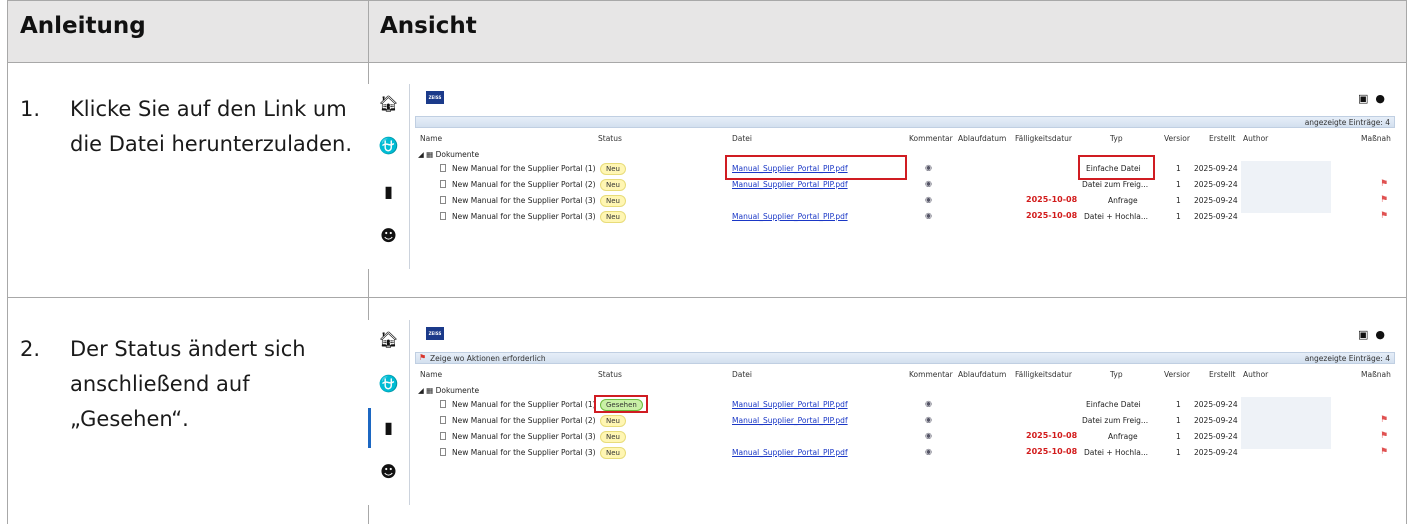  What do you see at coordinates (707, 297) in the screenshot?
I see `row-divider` at bounding box center [707, 297].